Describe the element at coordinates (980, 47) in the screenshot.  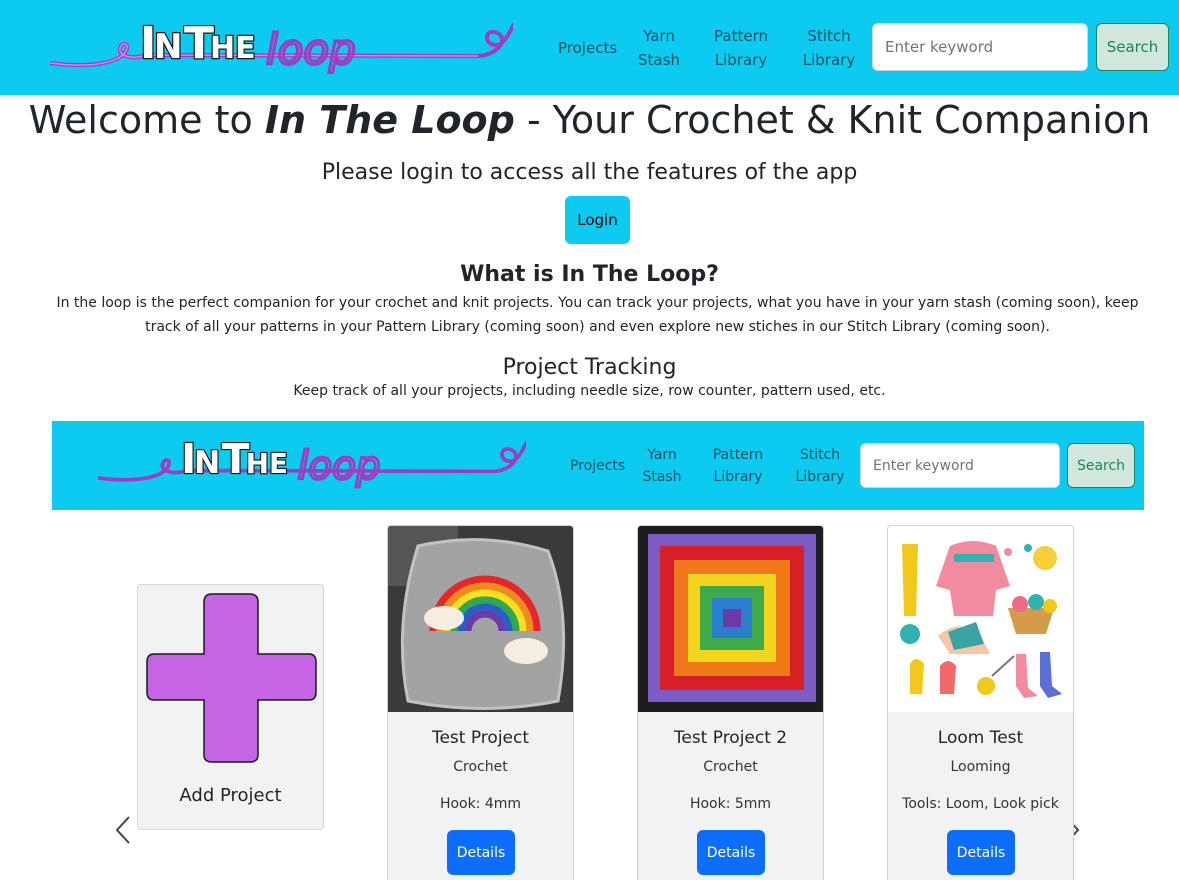
I see `search-input` at that location.